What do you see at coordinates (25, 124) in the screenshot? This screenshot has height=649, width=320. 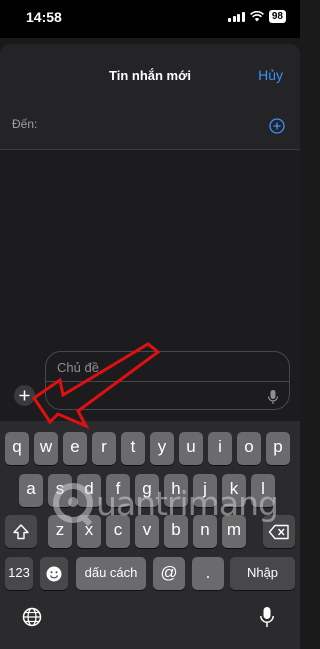 I see `recipient-label: Đến:` at bounding box center [25, 124].